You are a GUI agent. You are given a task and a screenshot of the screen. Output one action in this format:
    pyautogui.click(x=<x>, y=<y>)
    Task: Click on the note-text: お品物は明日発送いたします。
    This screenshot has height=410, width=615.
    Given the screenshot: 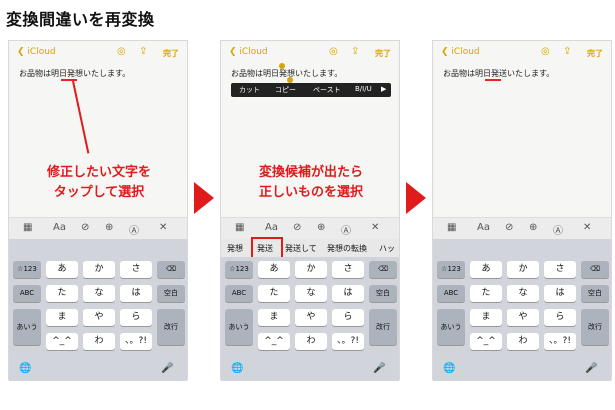 What is the action you would take?
    pyautogui.click(x=498, y=73)
    